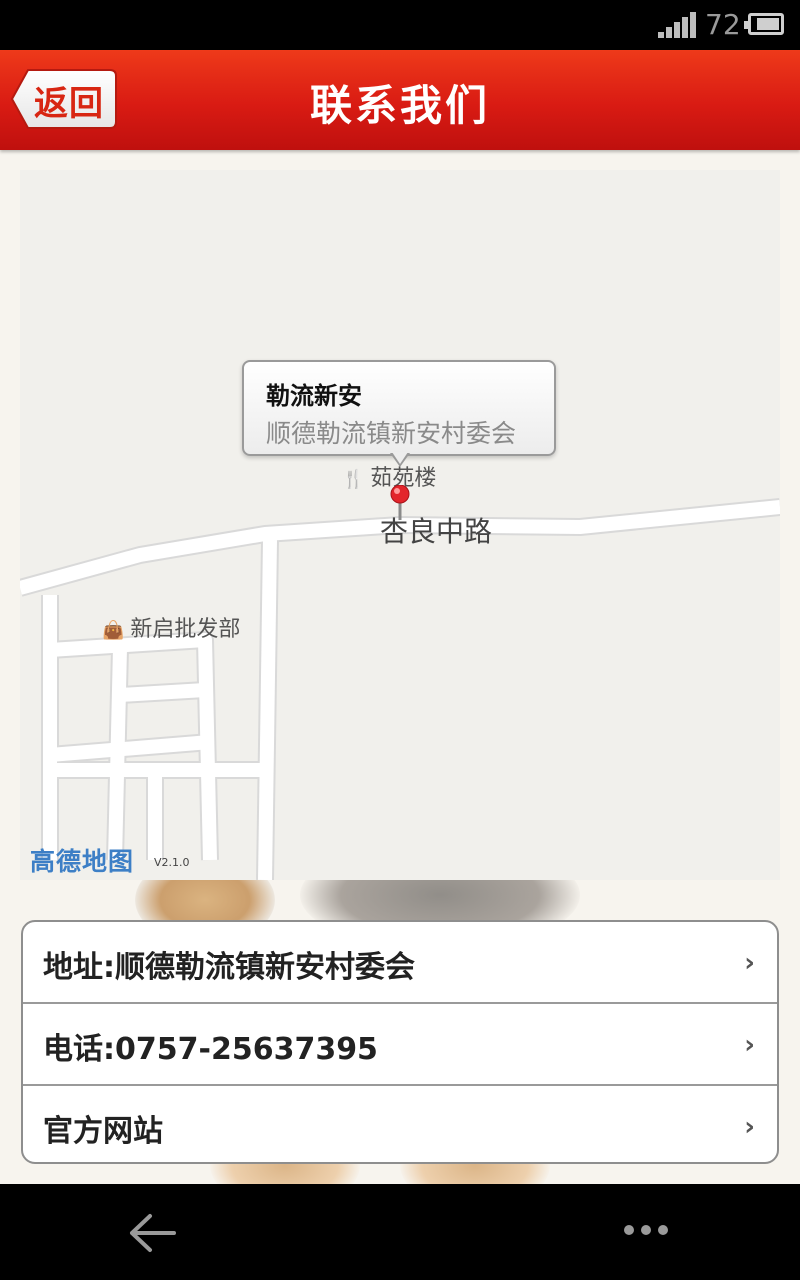 The image size is (800, 1280). I want to click on poi-shop: 👜 新启批发部, so click(171, 627).